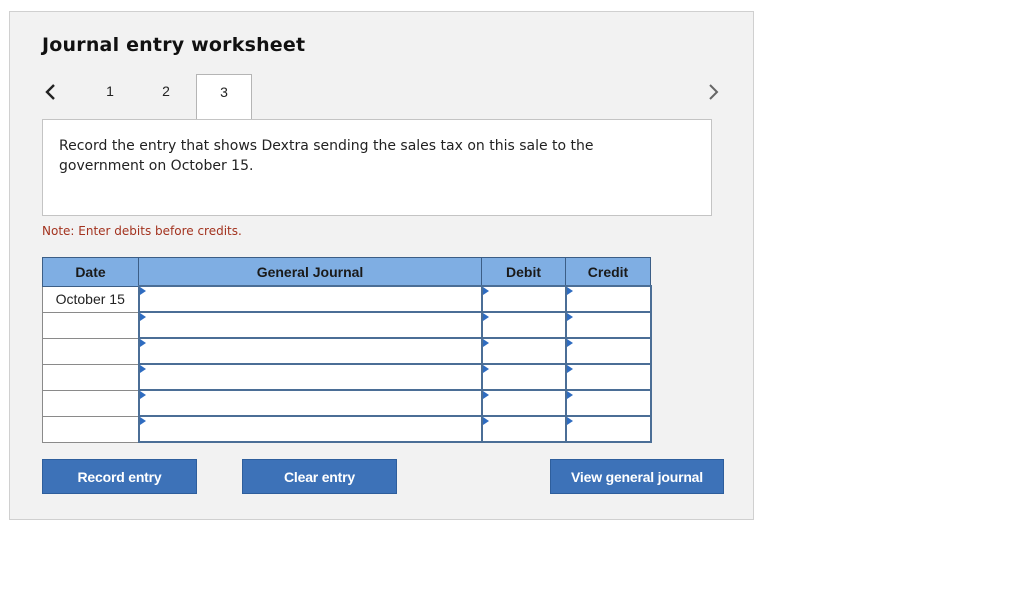 The width and height of the screenshot is (1010, 615). What do you see at coordinates (608, 272) in the screenshot?
I see `header-credit: Credit` at bounding box center [608, 272].